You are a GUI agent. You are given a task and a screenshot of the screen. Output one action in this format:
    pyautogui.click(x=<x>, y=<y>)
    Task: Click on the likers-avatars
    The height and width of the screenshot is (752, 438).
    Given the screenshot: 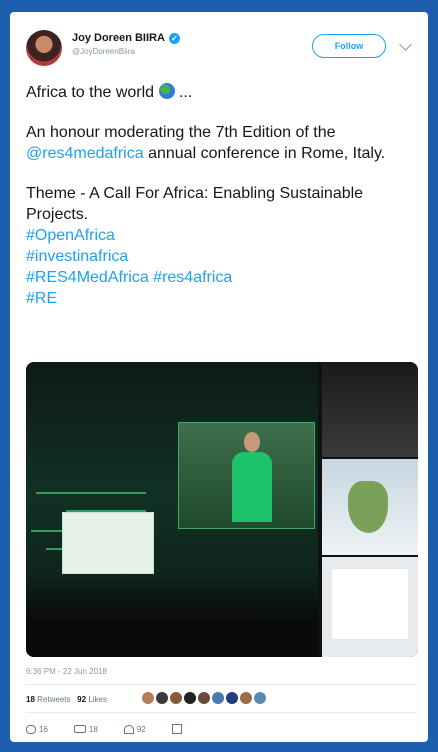 What is the action you would take?
    pyautogui.click(x=204, y=698)
    